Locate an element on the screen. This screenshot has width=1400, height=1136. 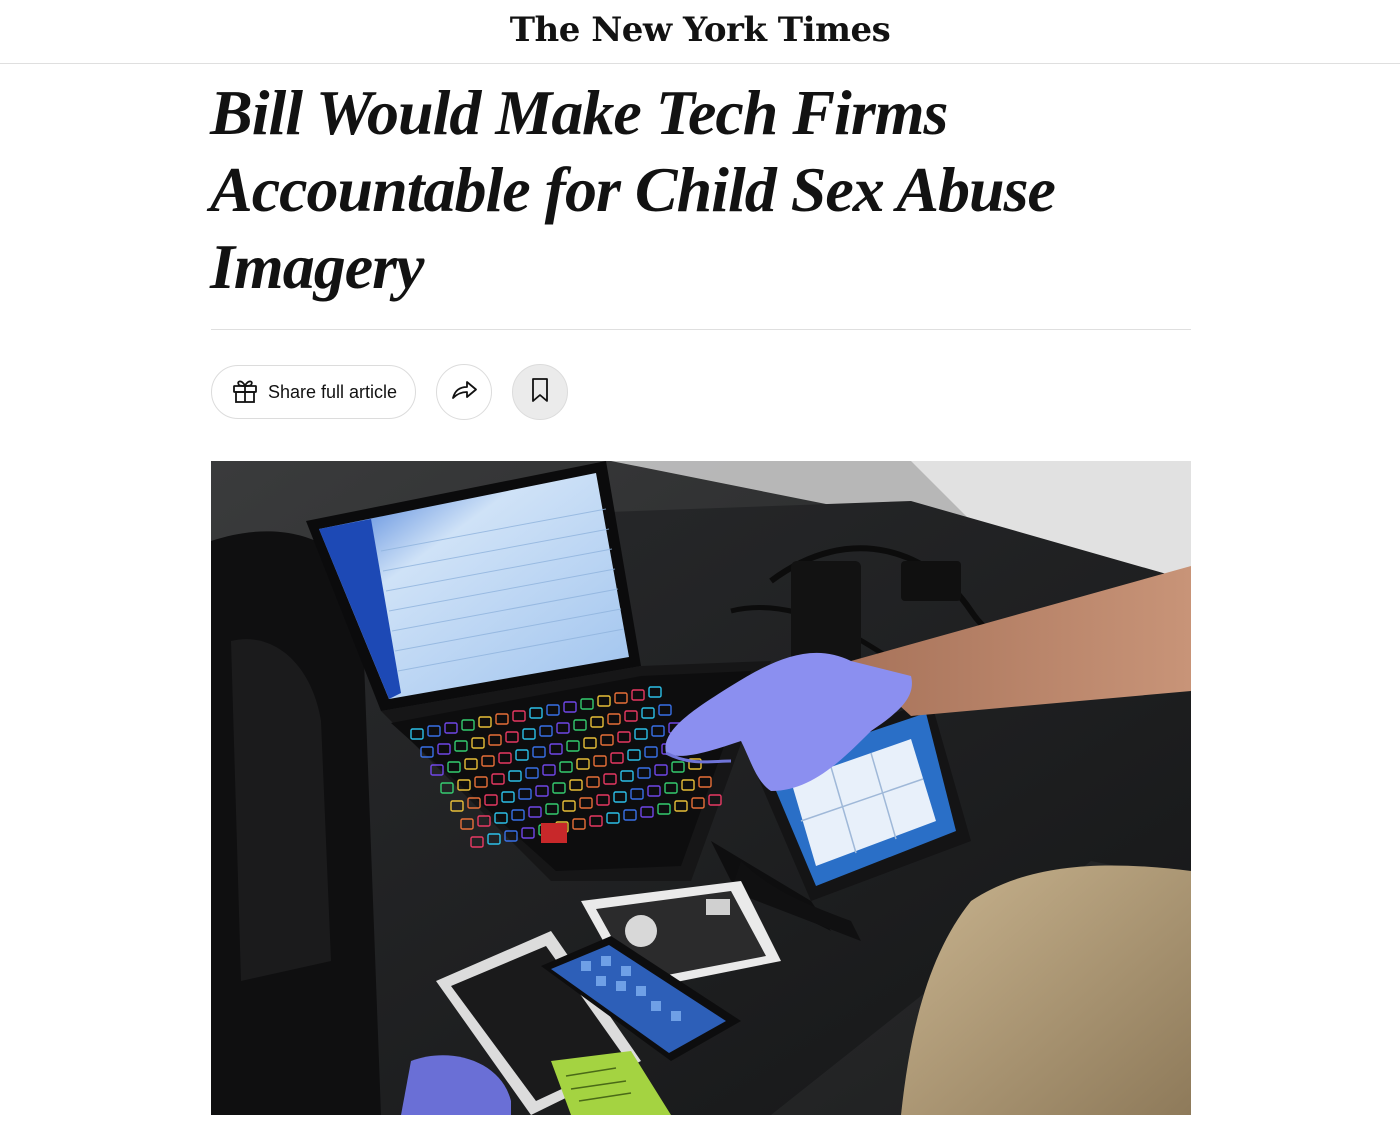
gift-icon is located at coordinates (245, 392).